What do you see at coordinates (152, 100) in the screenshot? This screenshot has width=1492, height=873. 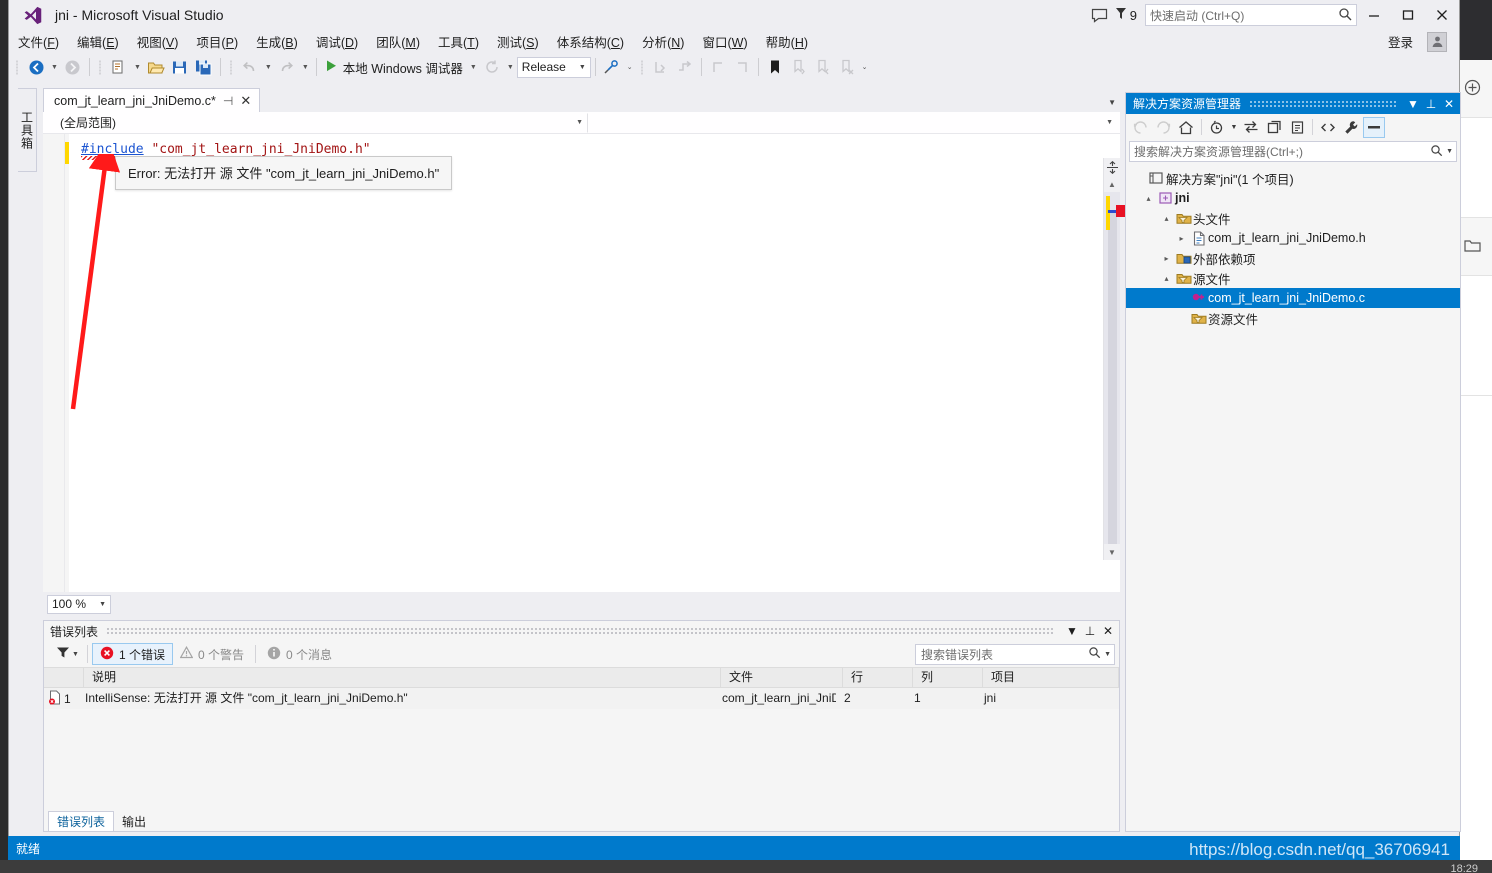 I see `document-tab-jnidemo-c: com_jt_learn_jni_JniDemo.c* ⊣ ✕` at bounding box center [152, 100].